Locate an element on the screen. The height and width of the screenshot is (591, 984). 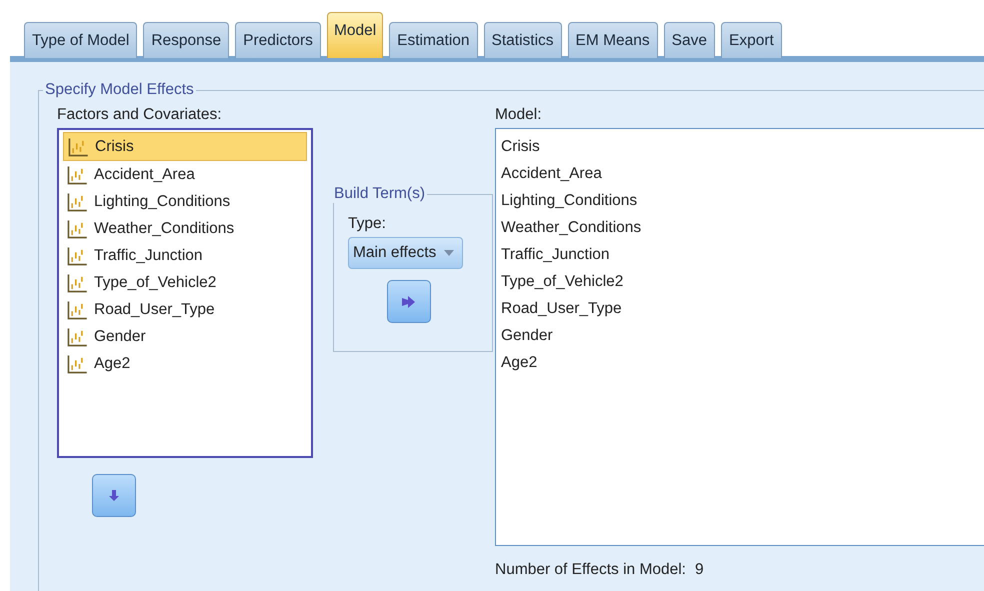
group-title: Build Term(s) is located at coordinates (380, 194).